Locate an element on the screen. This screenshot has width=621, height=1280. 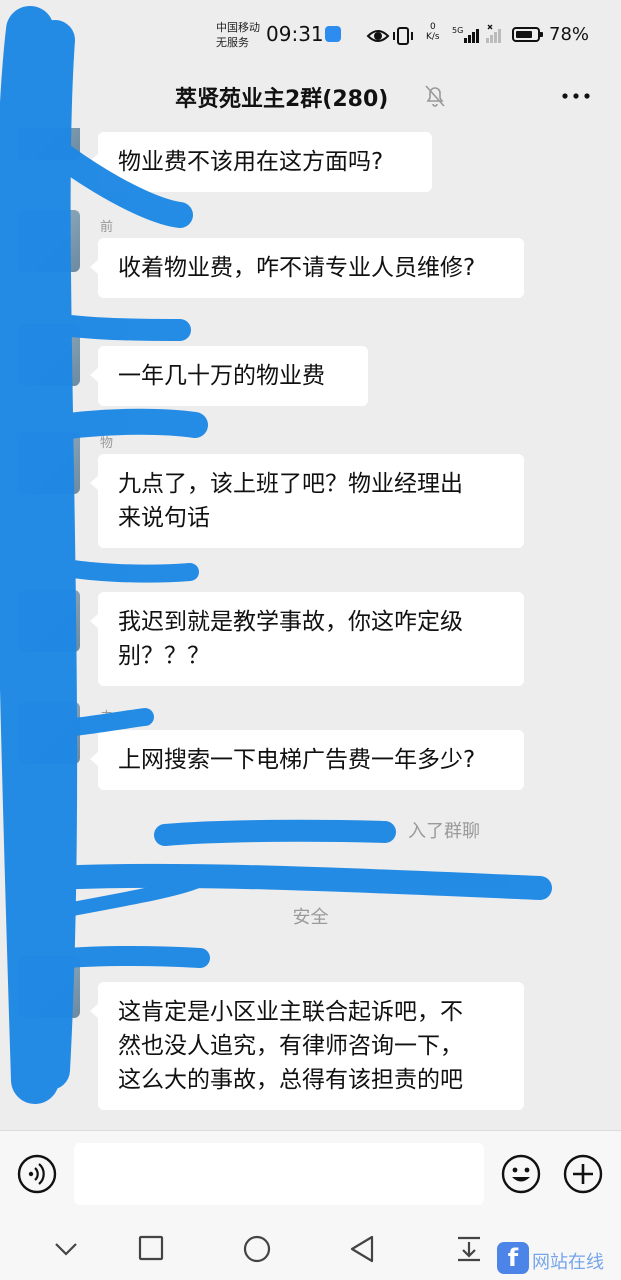
message-bubble: 九点了，该上班了吧？物业经理出 来说句话 is located at coordinates (307, 501).